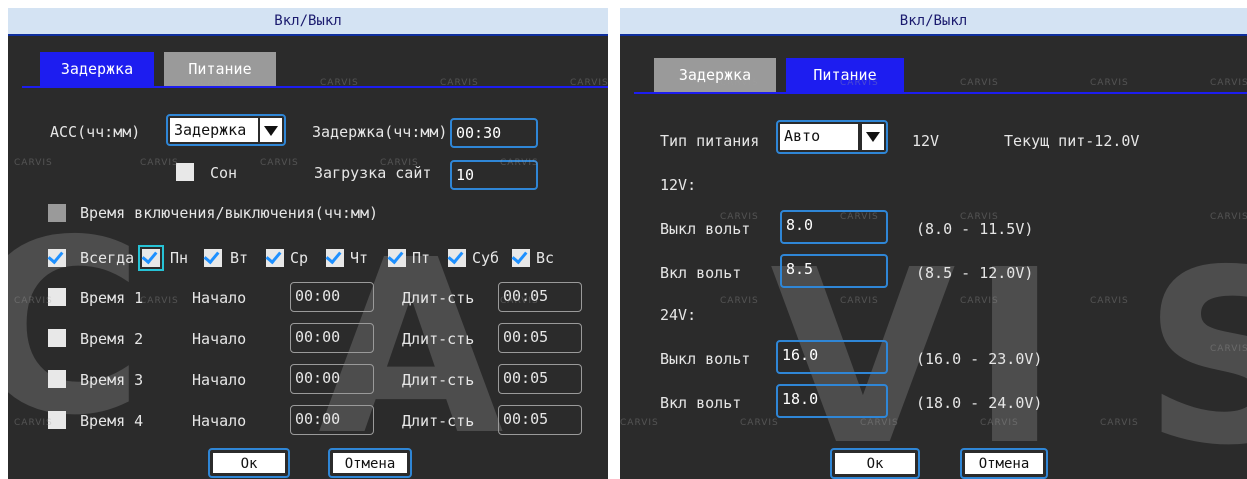 Image resolution: width=1247 pixels, height=479 pixels. What do you see at coordinates (710, 141) in the screenshot?
I see `power-type-label: Тип питания` at bounding box center [710, 141].